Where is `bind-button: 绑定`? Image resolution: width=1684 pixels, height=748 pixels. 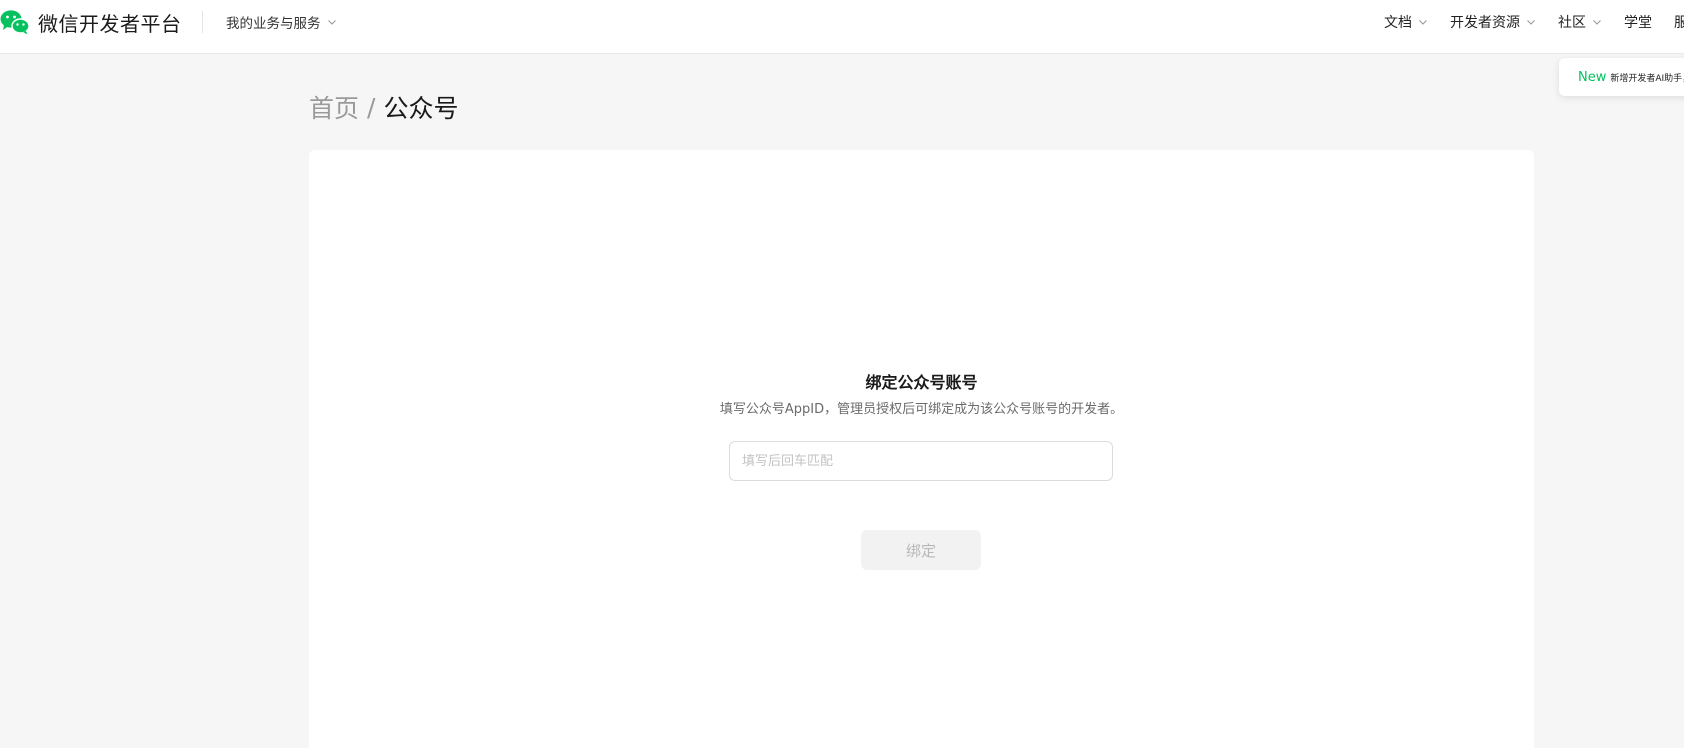 bind-button: 绑定 is located at coordinates (921, 550).